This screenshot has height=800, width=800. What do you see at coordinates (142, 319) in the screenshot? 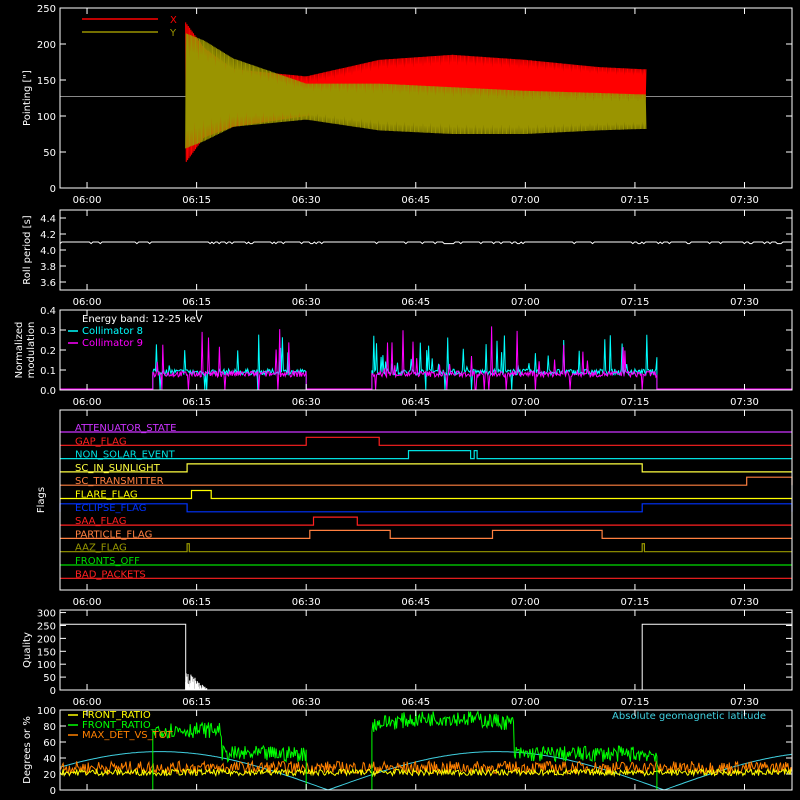
I see `energy-band-label: Energy band: 12-25 keV` at bounding box center [142, 319].